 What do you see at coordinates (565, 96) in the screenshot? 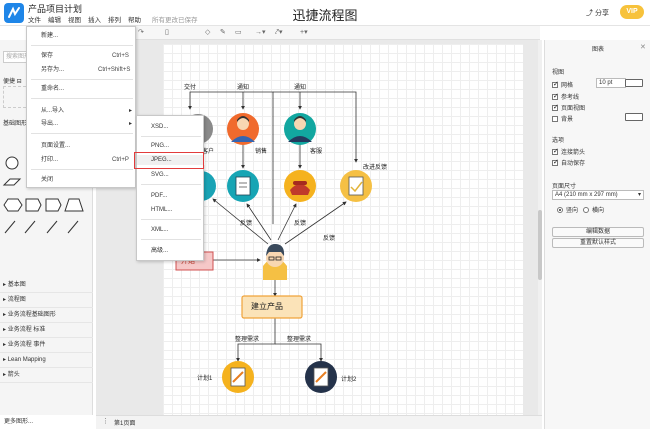
I see `guides-checkbox: 参考线` at bounding box center [565, 96].